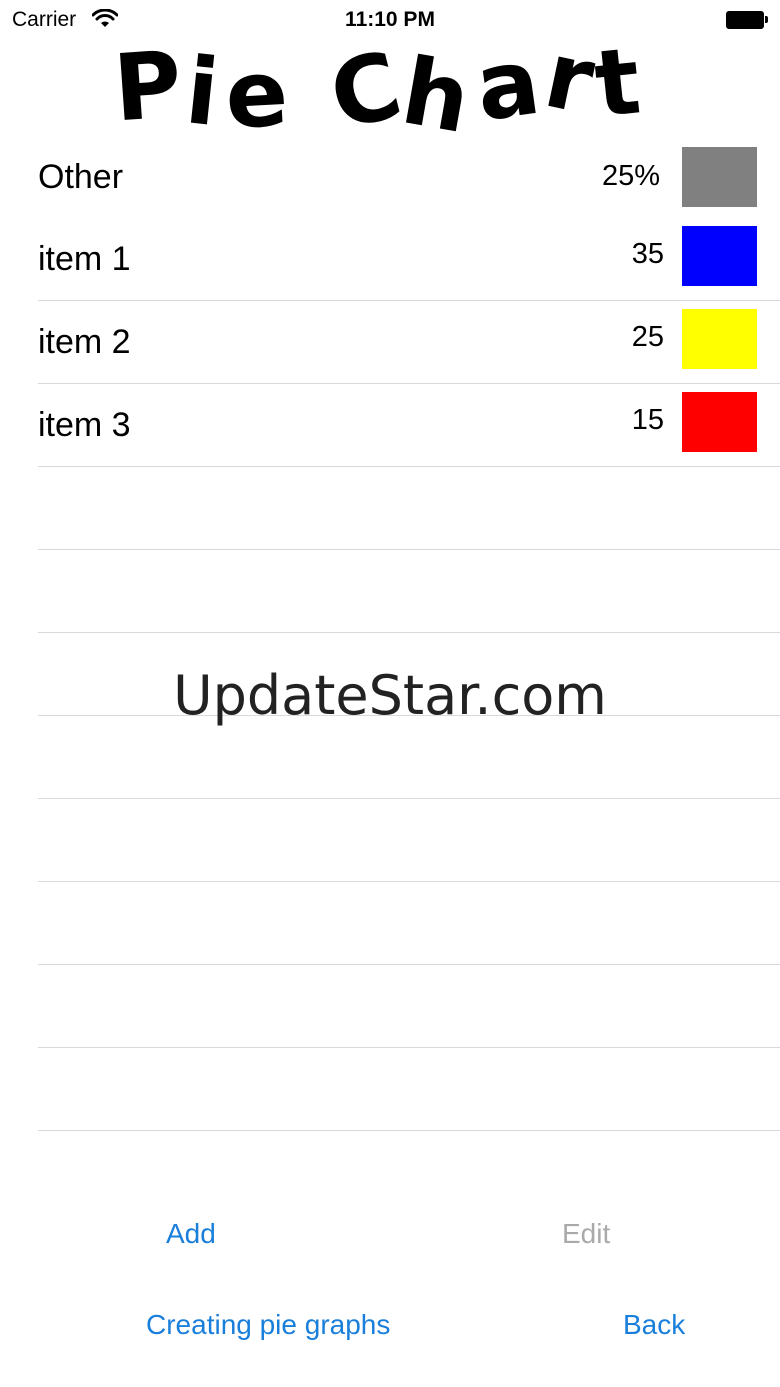 This screenshot has width=780, height=1387. What do you see at coordinates (84, 259) in the screenshot?
I see `item-label: item 1` at bounding box center [84, 259].